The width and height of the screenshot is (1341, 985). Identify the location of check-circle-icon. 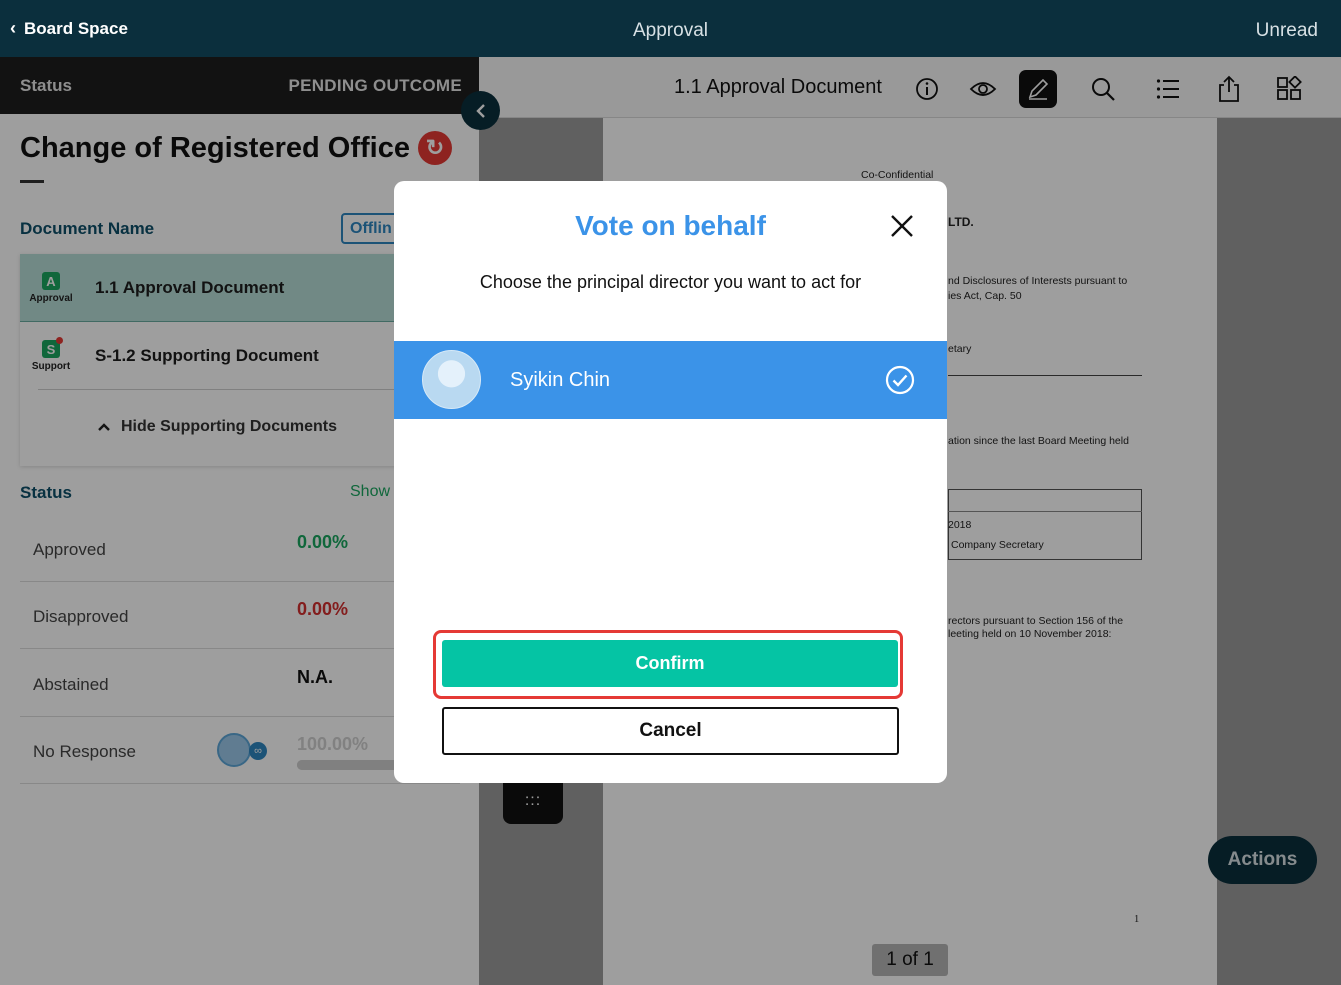
(900, 380).